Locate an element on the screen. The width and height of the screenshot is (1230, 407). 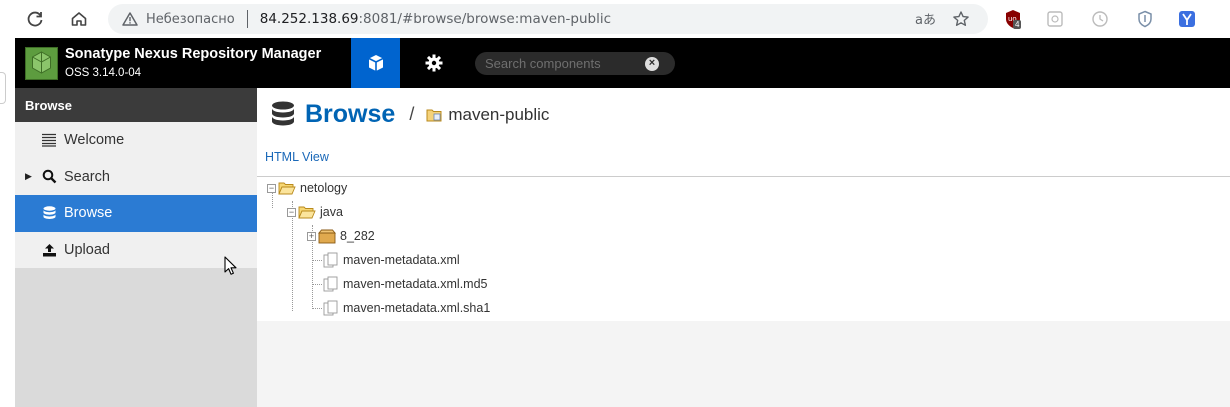
sidebar-item-upload: Upload is located at coordinates (136, 250).